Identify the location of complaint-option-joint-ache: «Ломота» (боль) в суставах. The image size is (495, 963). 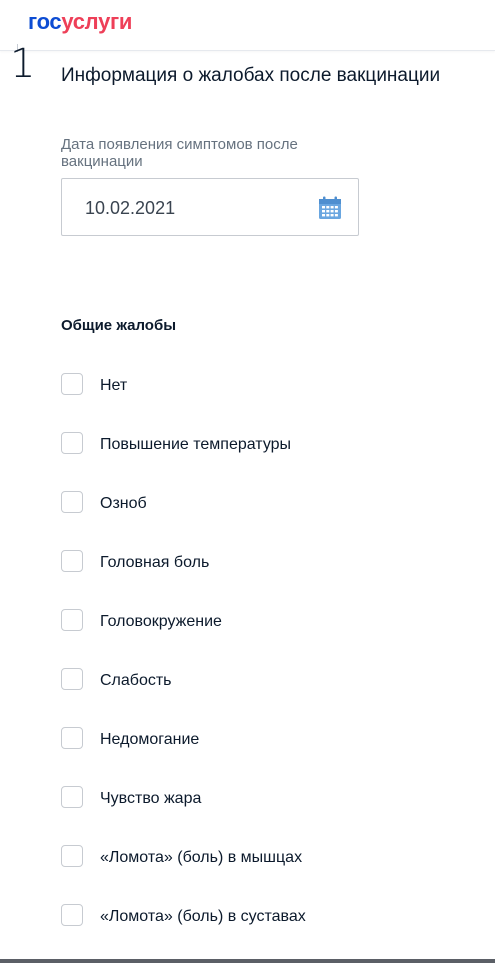
(271, 933).